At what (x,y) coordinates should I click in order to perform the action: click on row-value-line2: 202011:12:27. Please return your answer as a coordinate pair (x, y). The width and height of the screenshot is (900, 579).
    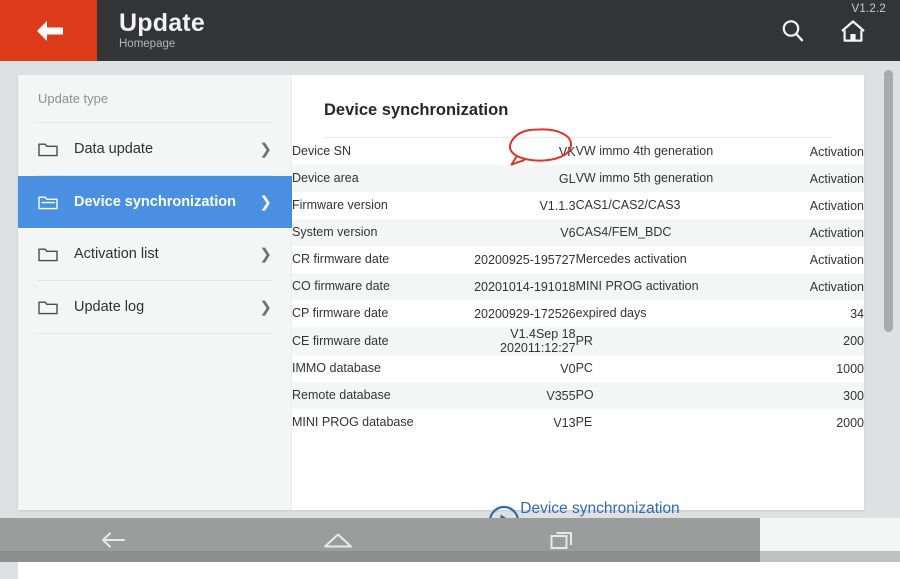
    Looking at the image, I should click on (538, 348).